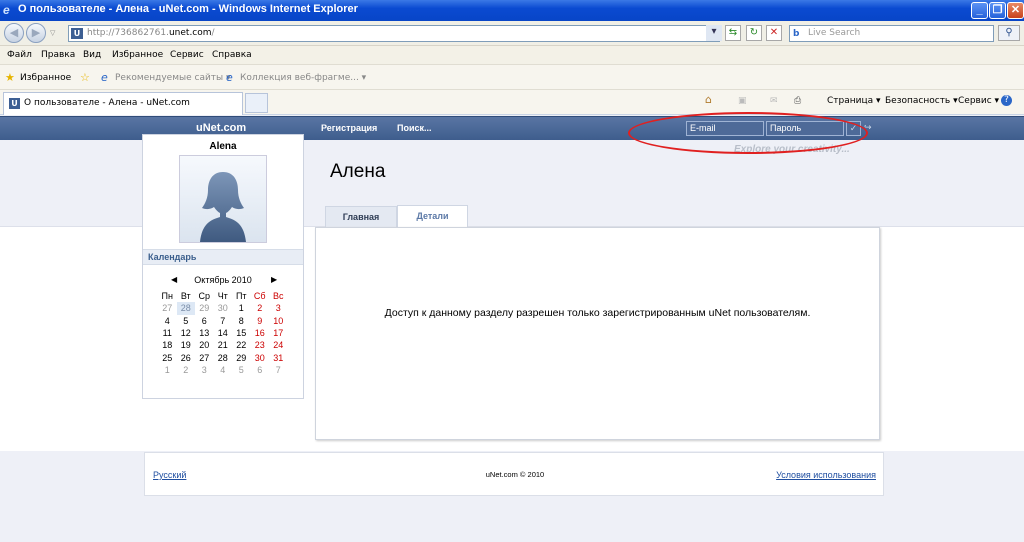  What do you see at coordinates (10, 77) in the screenshot?
I see `favorites-star-icon: ★` at bounding box center [10, 77].